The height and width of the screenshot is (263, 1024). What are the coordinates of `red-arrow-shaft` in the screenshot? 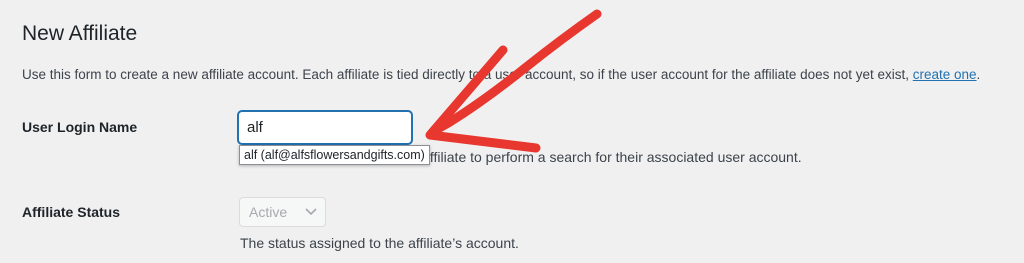 It's located at (516, 72).